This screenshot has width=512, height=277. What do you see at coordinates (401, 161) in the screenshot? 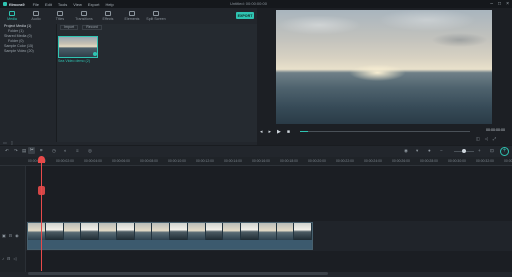
I see `ruler-tick-label: 00:00:26:00` at bounding box center [401, 161].